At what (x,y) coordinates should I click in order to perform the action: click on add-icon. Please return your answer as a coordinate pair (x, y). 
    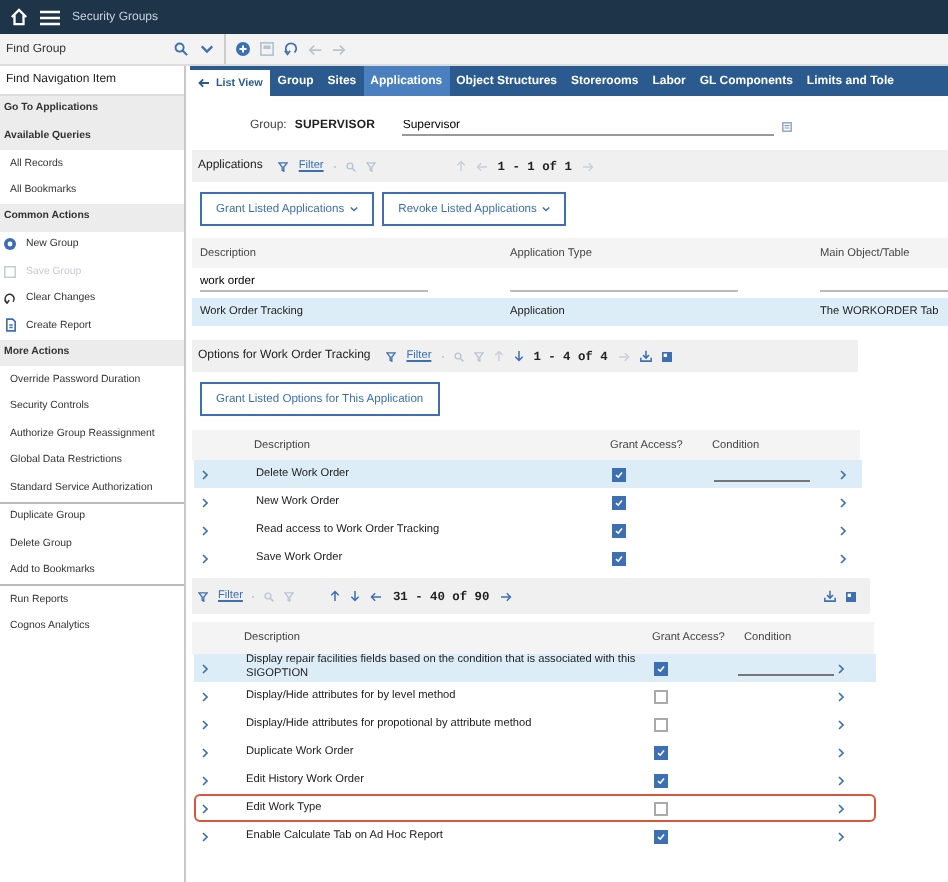
    Looking at the image, I should click on (243, 49).